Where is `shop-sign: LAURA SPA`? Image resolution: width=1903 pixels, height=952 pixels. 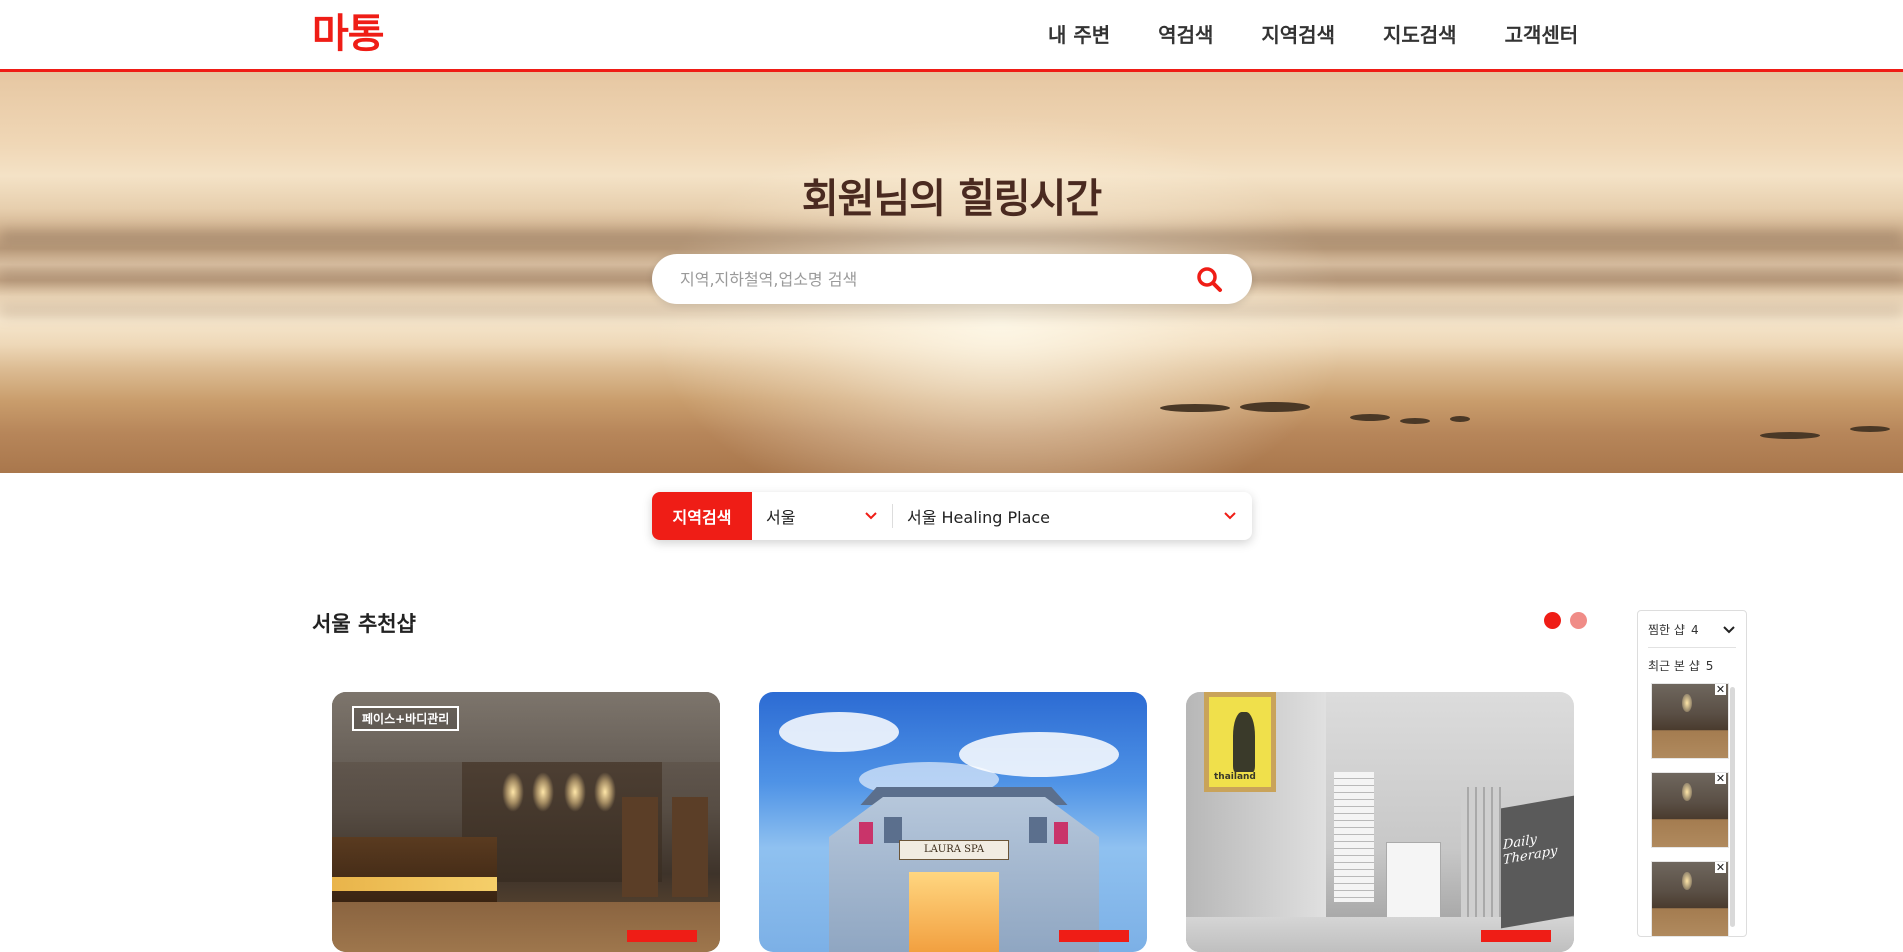
shop-sign: LAURA SPA is located at coordinates (954, 850).